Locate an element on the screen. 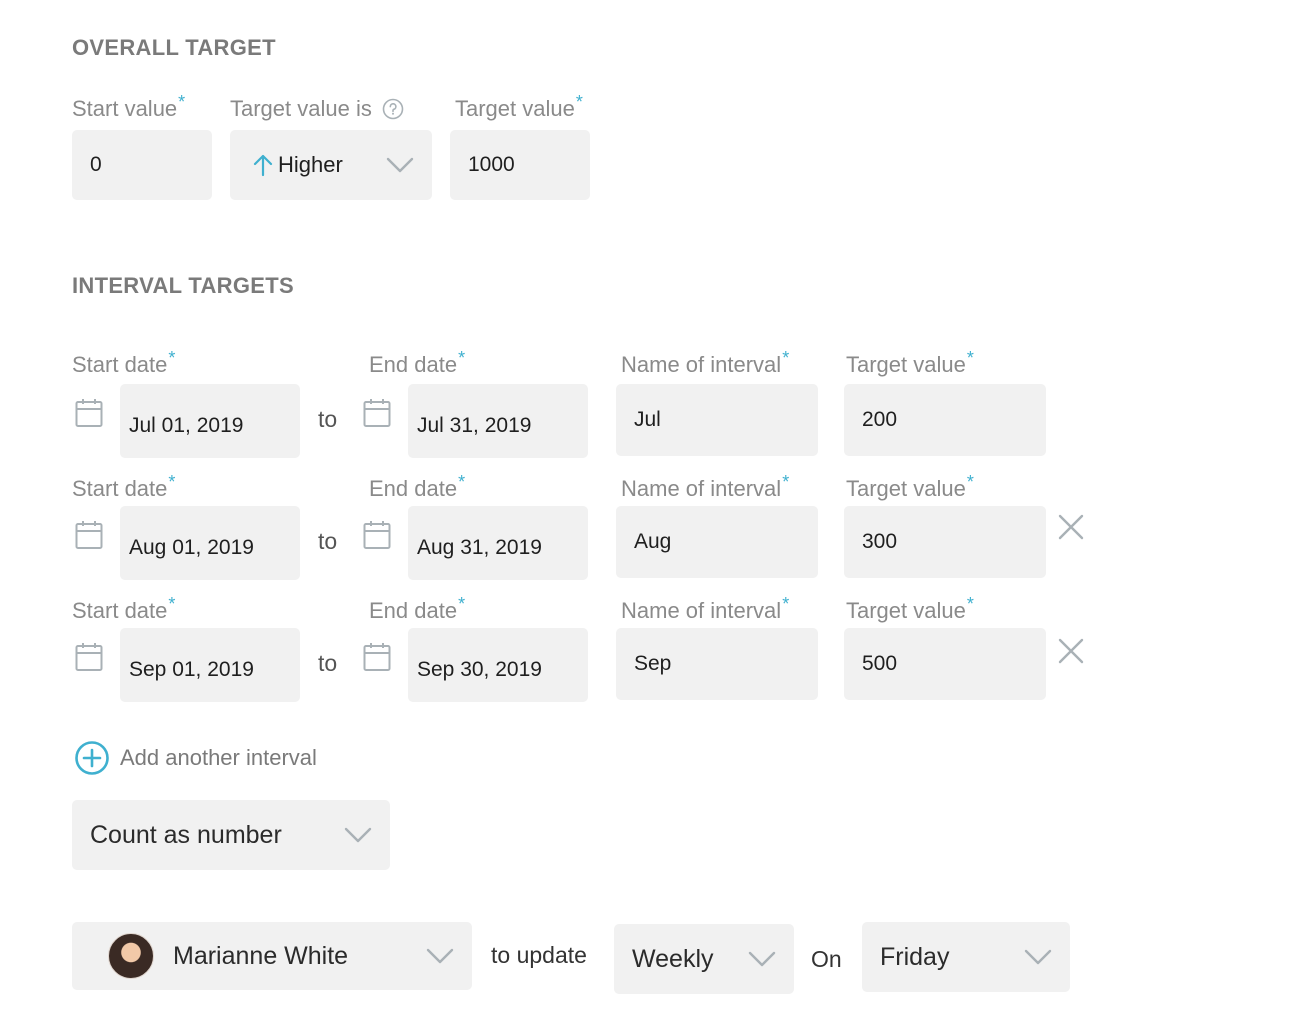 This screenshot has height=1026, width=1292. add-interval-button: Add another interval is located at coordinates (195, 758).